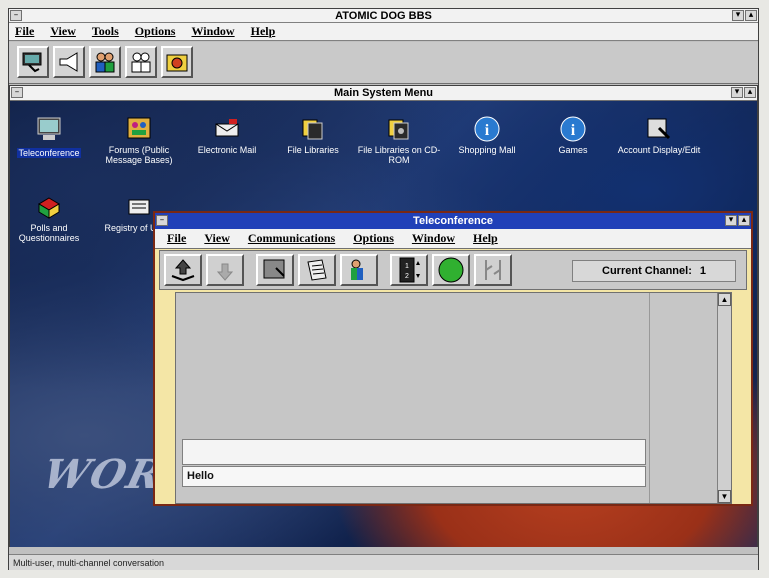 The image size is (769, 578). What do you see at coordinates (407, 276) in the screenshot?
I see `svg-text: 2` at bounding box center [407, 276].